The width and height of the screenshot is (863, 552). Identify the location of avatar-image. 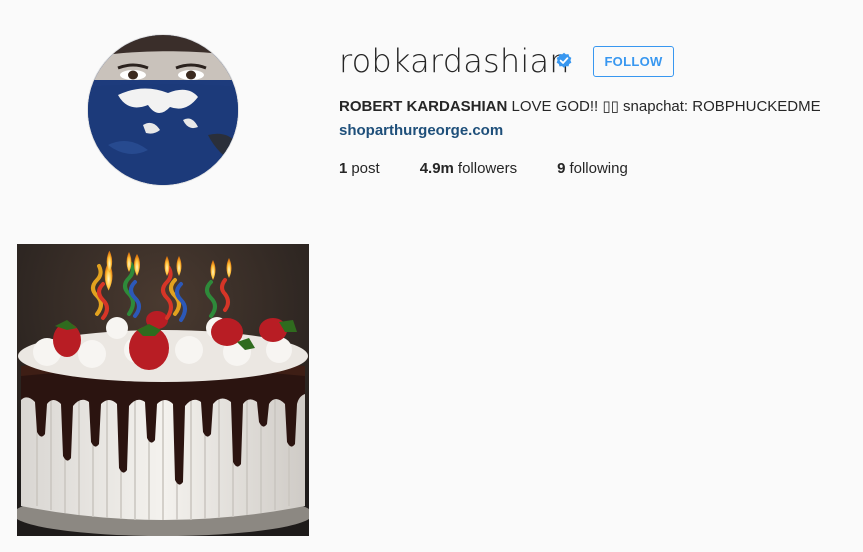
(163, 110).